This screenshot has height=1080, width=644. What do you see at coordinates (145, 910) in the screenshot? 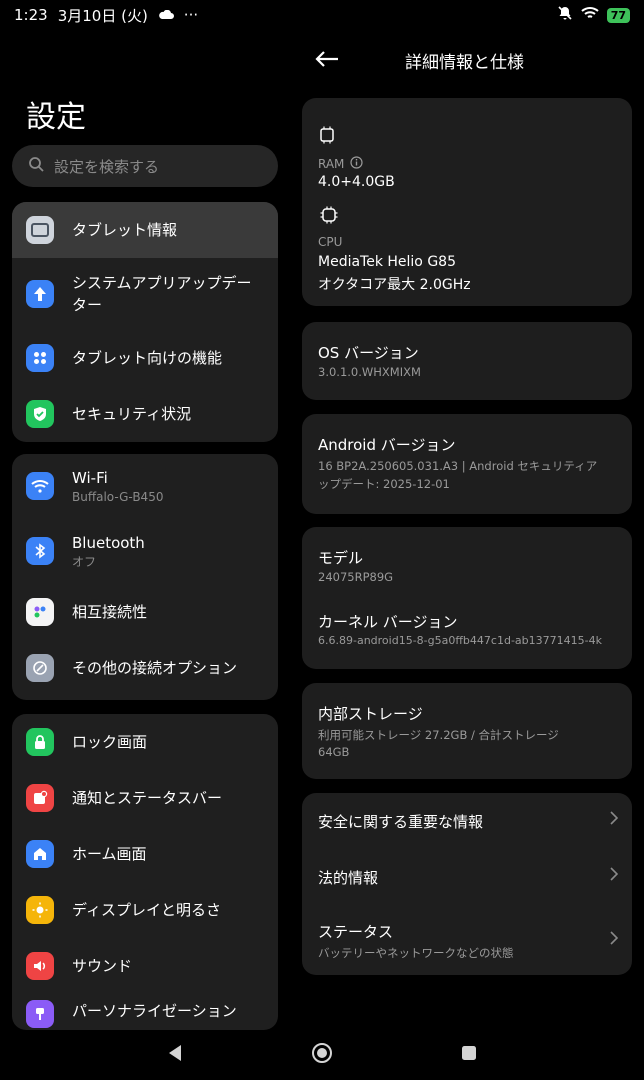
I see `sidebar-item-display: ディスプレイと明るさ` at bounding box center [145, 910].